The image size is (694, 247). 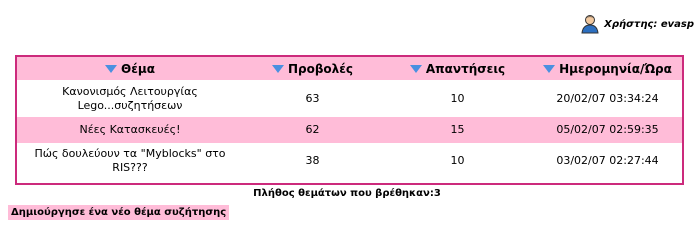 What do you see at coordinates (347, 193) in the screenshot?
I see `topics-count: Πλήθος θεμάτων που βρέθηκαν:3` at bounding box center [347, 193].